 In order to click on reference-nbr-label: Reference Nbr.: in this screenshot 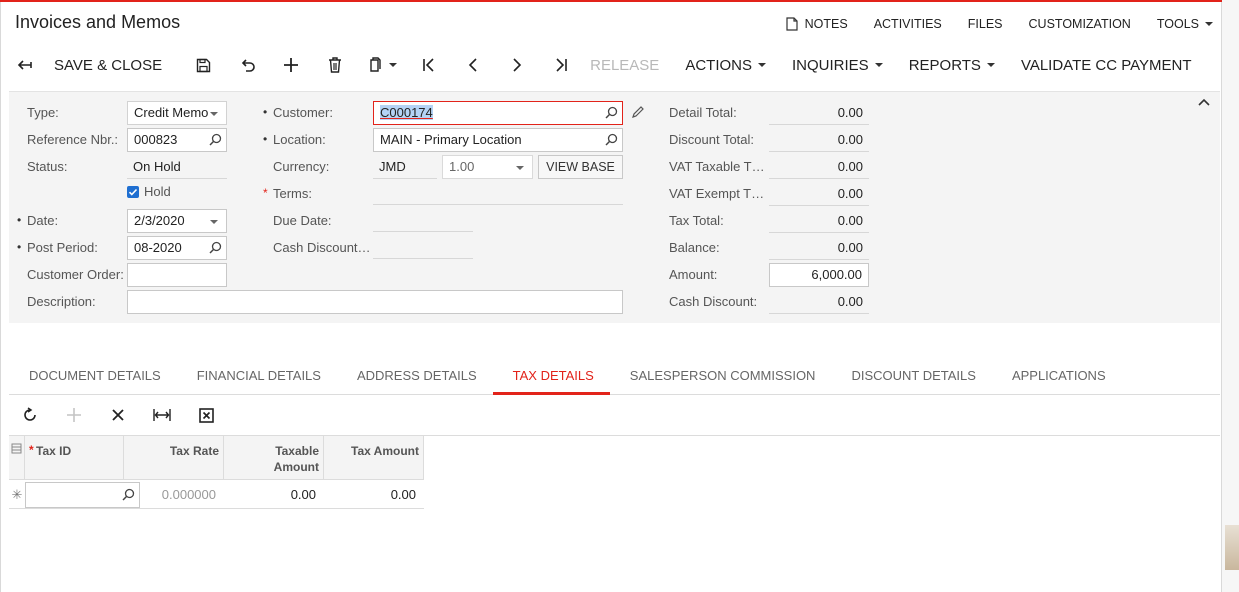, I will do `click(73, 139)`.